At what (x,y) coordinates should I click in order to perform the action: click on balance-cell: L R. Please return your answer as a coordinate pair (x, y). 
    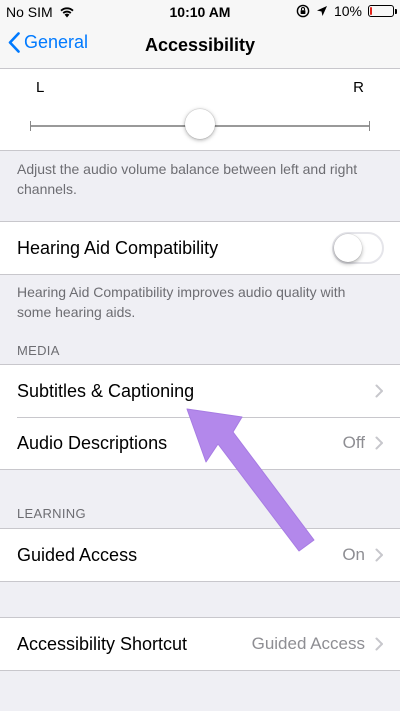
    Looking at the image, I should click on (200, 110).